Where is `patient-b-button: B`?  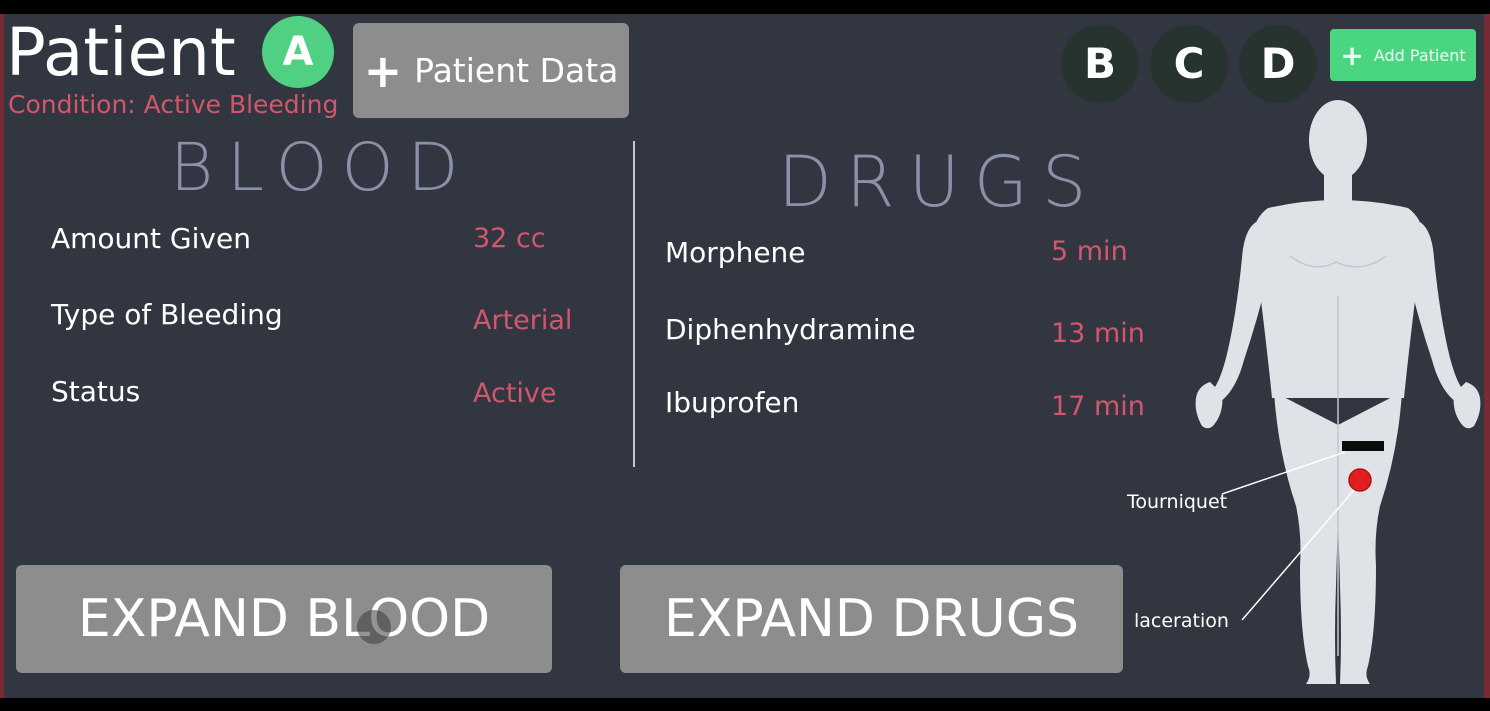 patient-b-button: B is located at coordinates (1100, 64).